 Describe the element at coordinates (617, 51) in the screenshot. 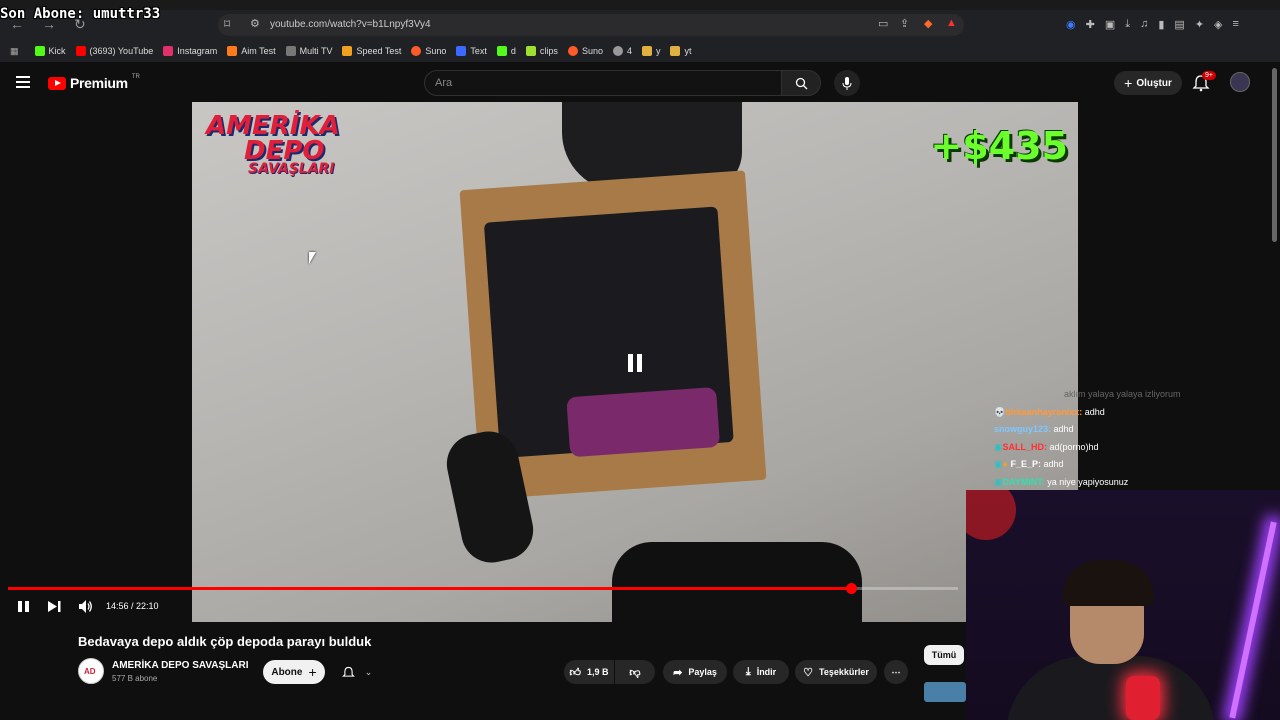

I see `globe-icon` at that location.